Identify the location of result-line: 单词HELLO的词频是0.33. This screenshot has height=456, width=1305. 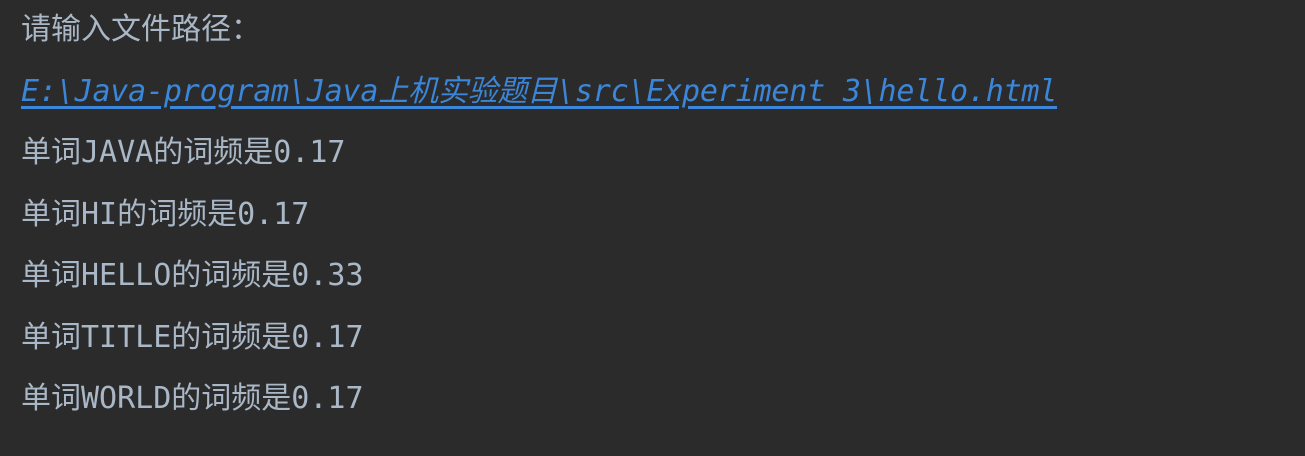
(663, 283).